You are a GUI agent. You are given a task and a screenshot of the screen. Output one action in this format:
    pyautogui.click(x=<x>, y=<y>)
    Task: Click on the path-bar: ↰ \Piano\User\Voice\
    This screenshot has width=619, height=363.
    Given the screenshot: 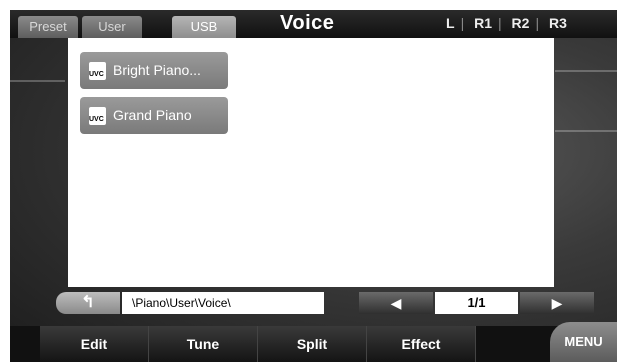 What is the action you would take?
    pyautogui.click(x=190, y=303)
    